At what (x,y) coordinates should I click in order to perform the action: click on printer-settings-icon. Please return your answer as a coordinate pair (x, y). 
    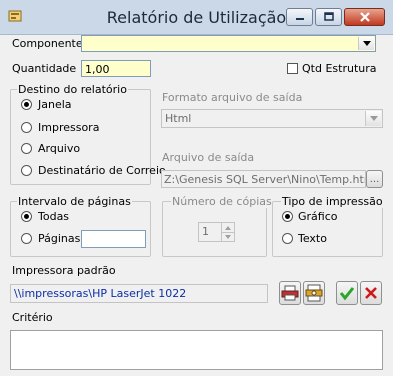
    Looking at the image, I should click on (314, 293).